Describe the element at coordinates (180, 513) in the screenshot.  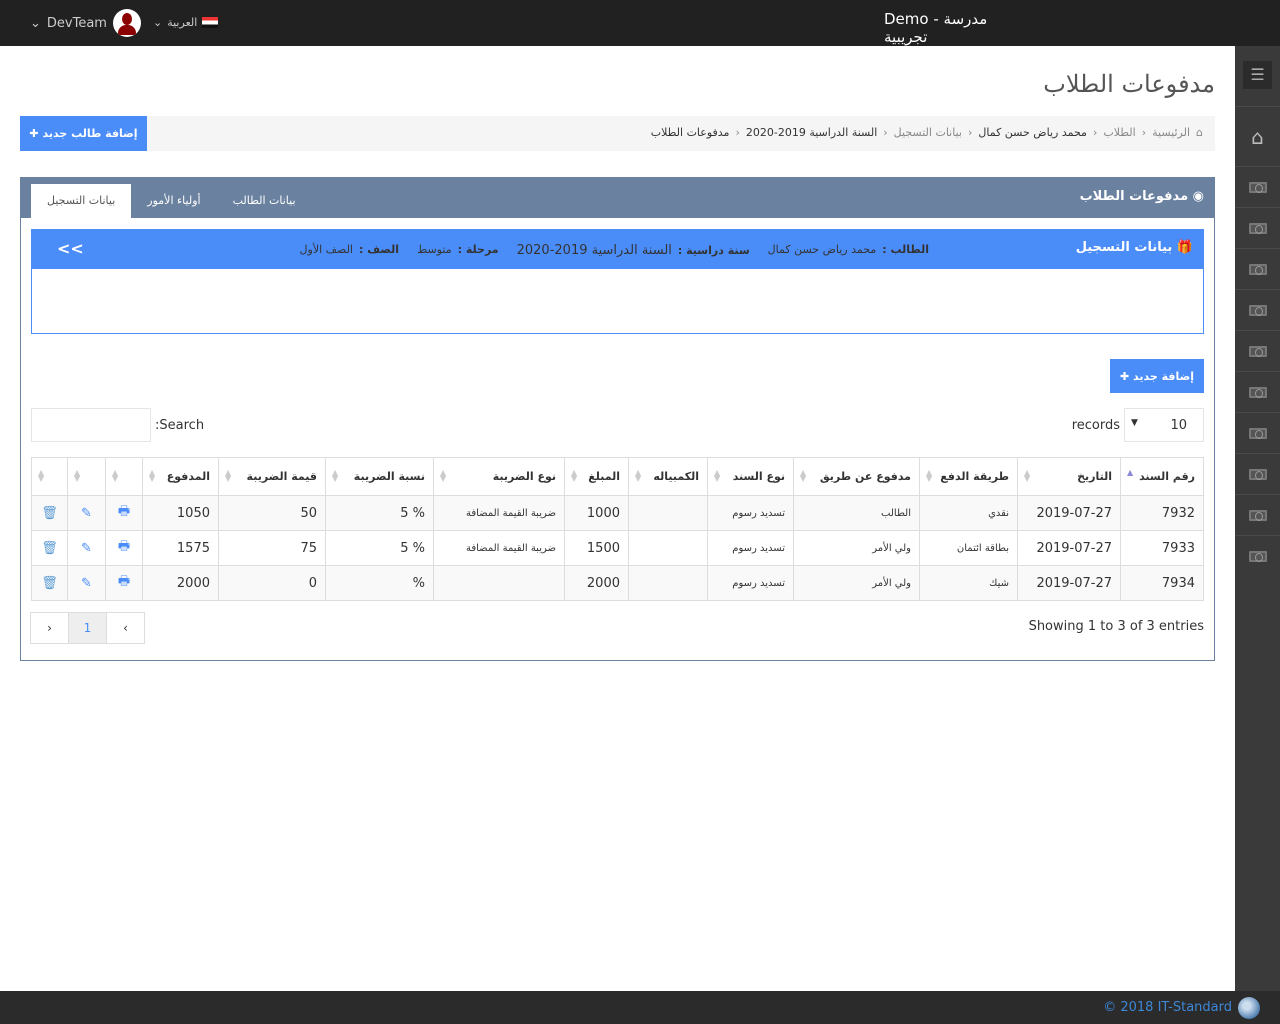
I see `table-cell: 1050` at that location.